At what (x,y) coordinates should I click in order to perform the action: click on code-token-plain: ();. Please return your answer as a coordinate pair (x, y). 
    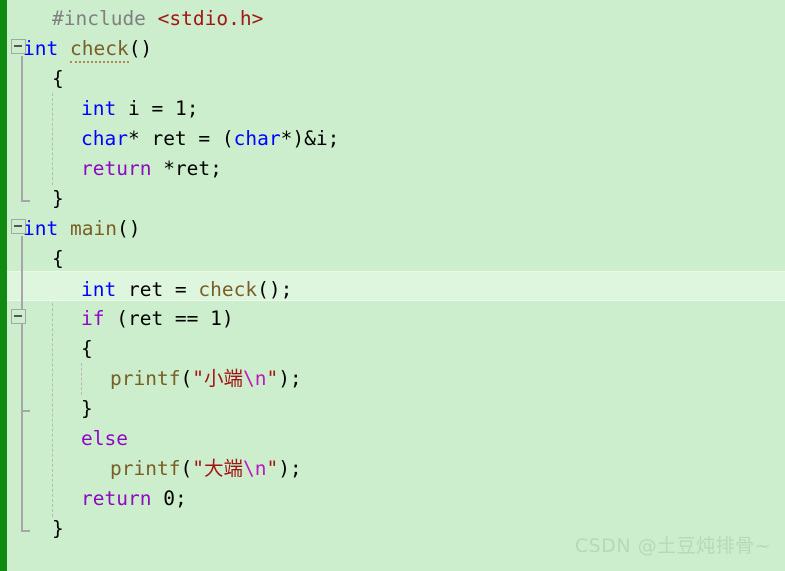
    Looking at the image, I should click on (275, 289).